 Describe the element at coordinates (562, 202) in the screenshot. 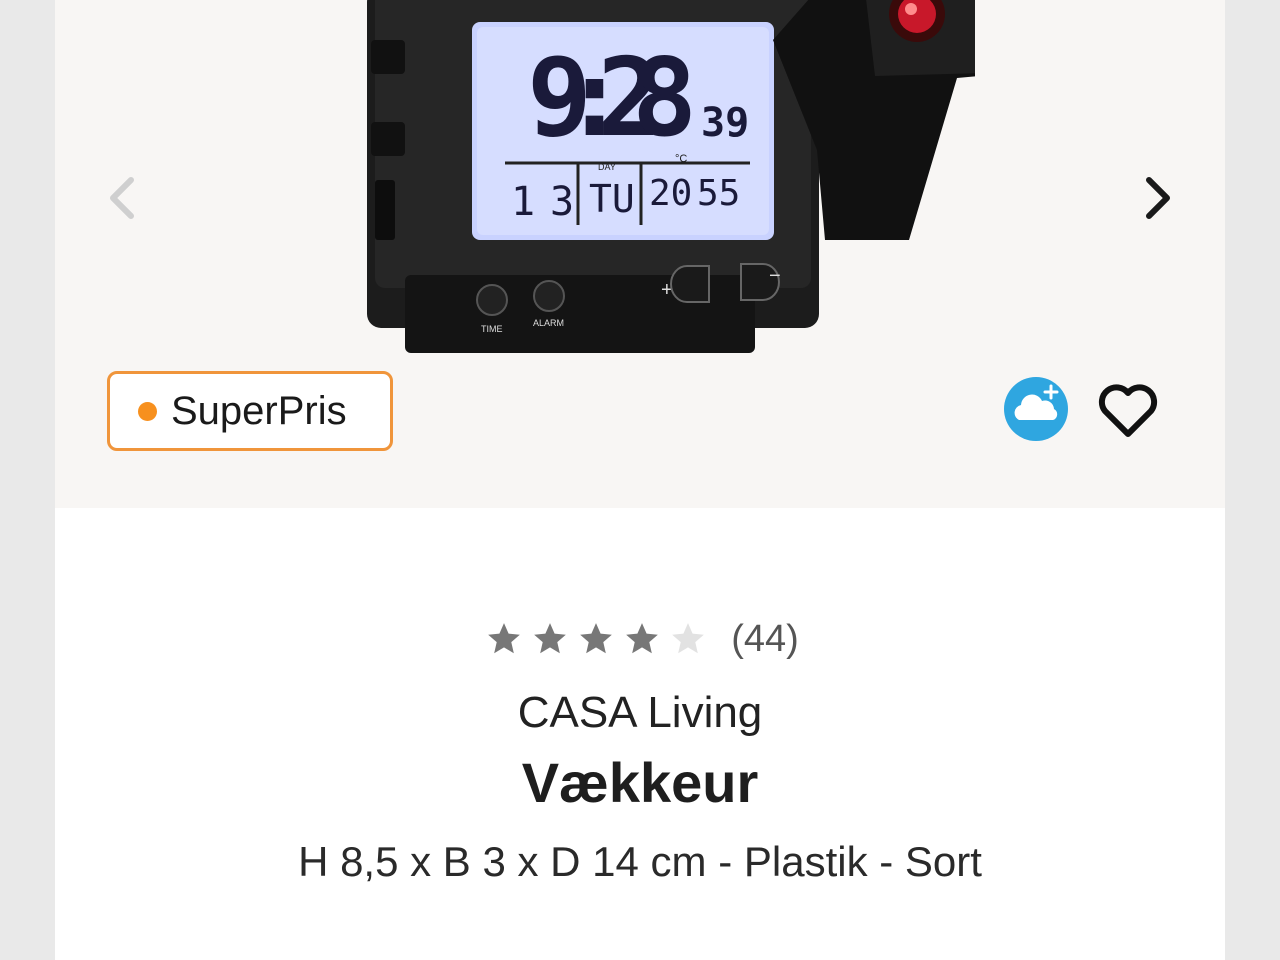

I see `display-date-month: 3` at that location.